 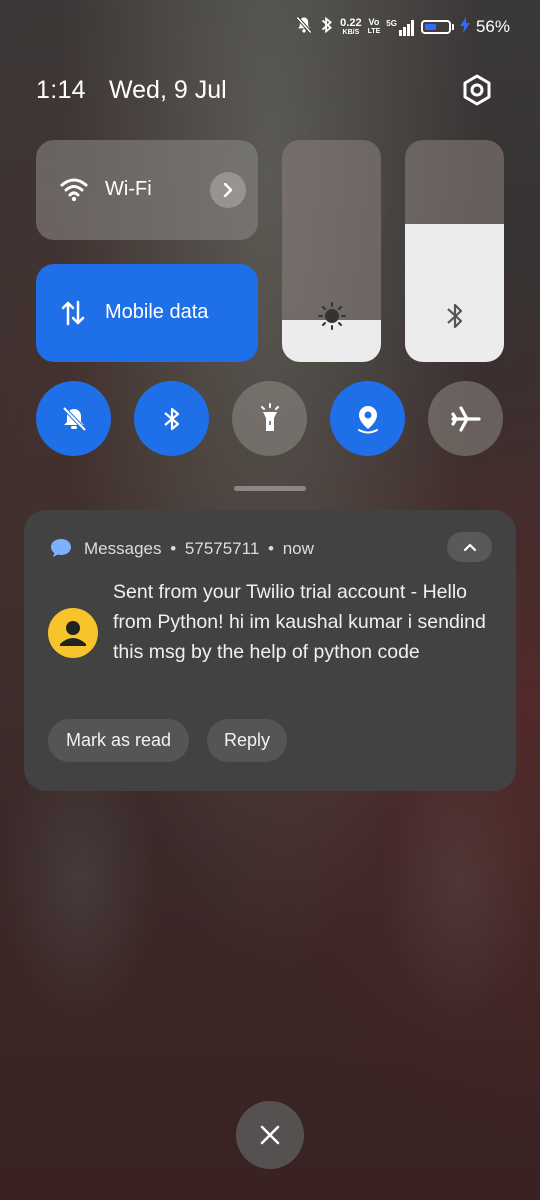 What do you see at coordinates (270, 488) in the screenshot?
I see `panel-drag-handle` at bounding box center [270, 488].